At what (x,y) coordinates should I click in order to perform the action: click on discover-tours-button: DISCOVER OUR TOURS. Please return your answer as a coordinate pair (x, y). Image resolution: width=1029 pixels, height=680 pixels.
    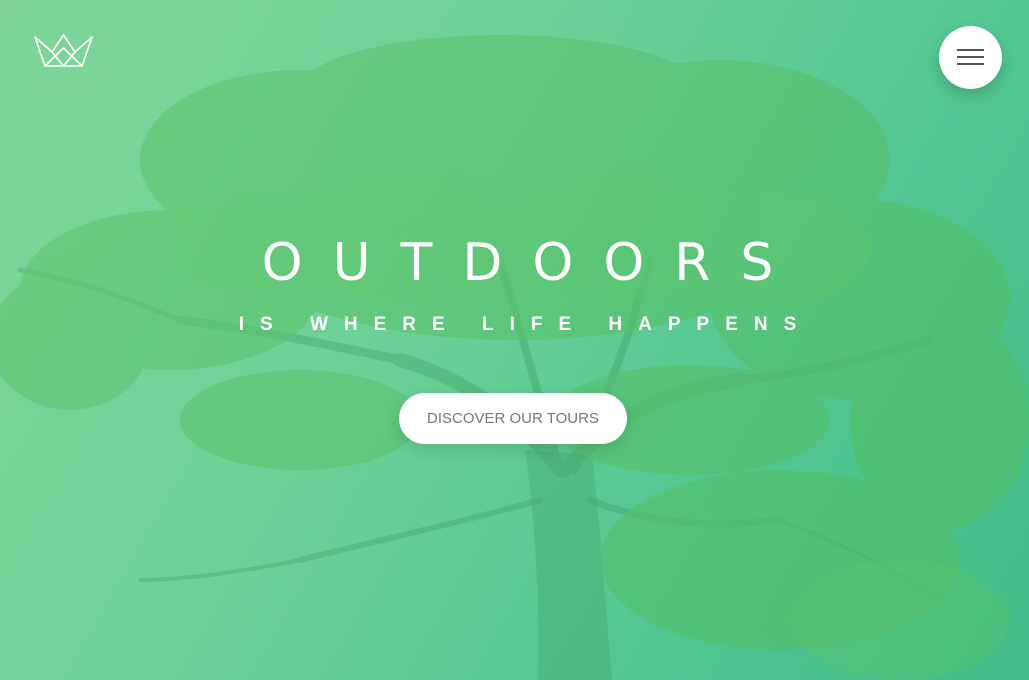
    Looking at the image, I should click on (513, 418).